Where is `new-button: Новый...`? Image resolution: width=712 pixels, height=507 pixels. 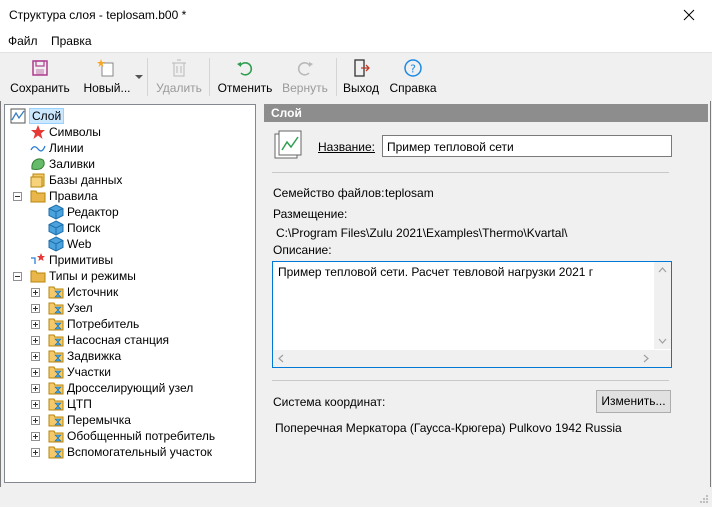
new-button: Новый... is located at coordinates (107, 76).